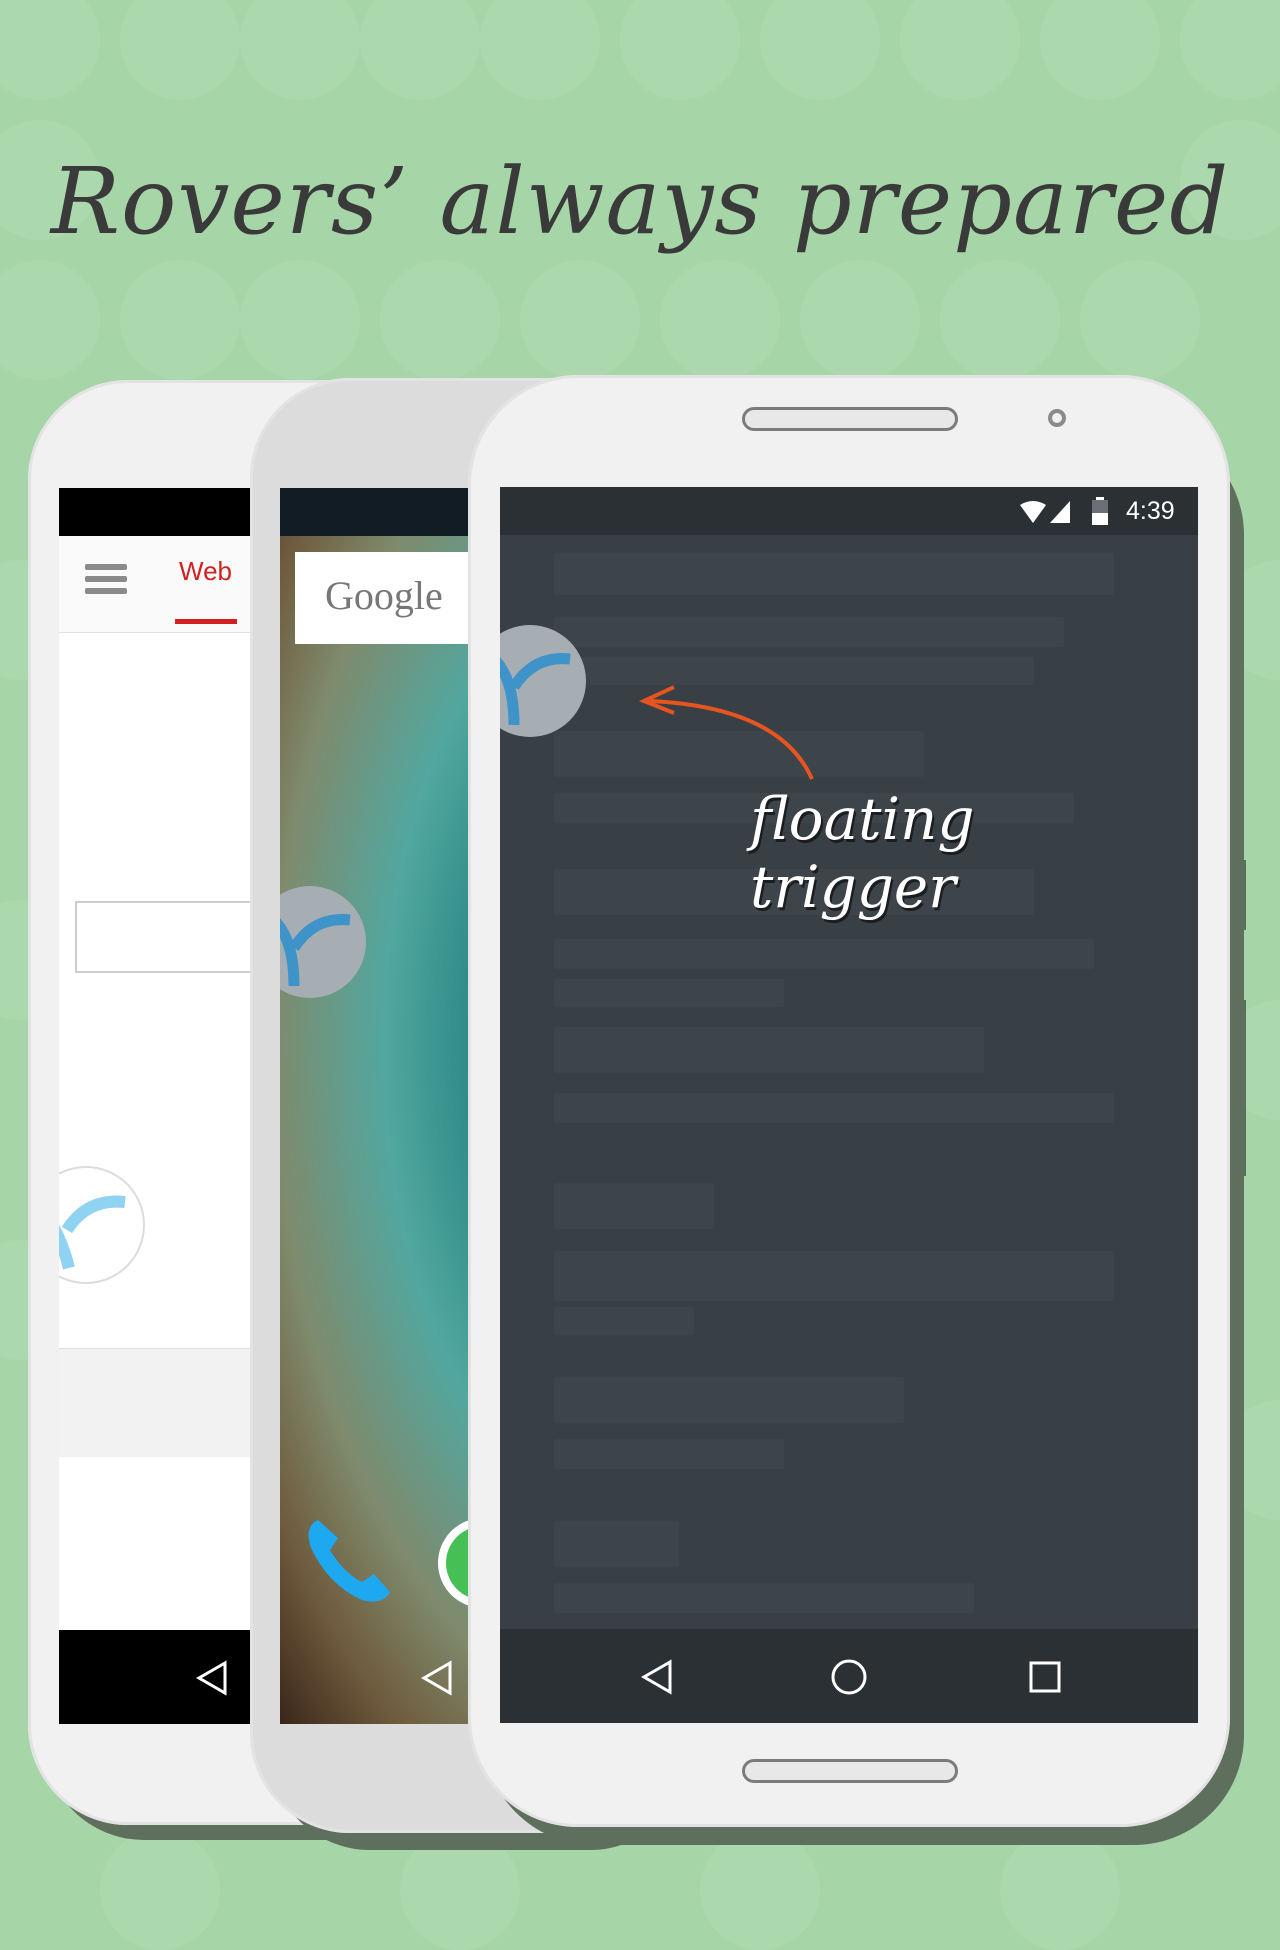 This screenshot has width=1280, height=1950. What do you see at coordinates (849, 511) in the screenshot?
I see `status-bar: 4:39` at bounding box center [849, 511].